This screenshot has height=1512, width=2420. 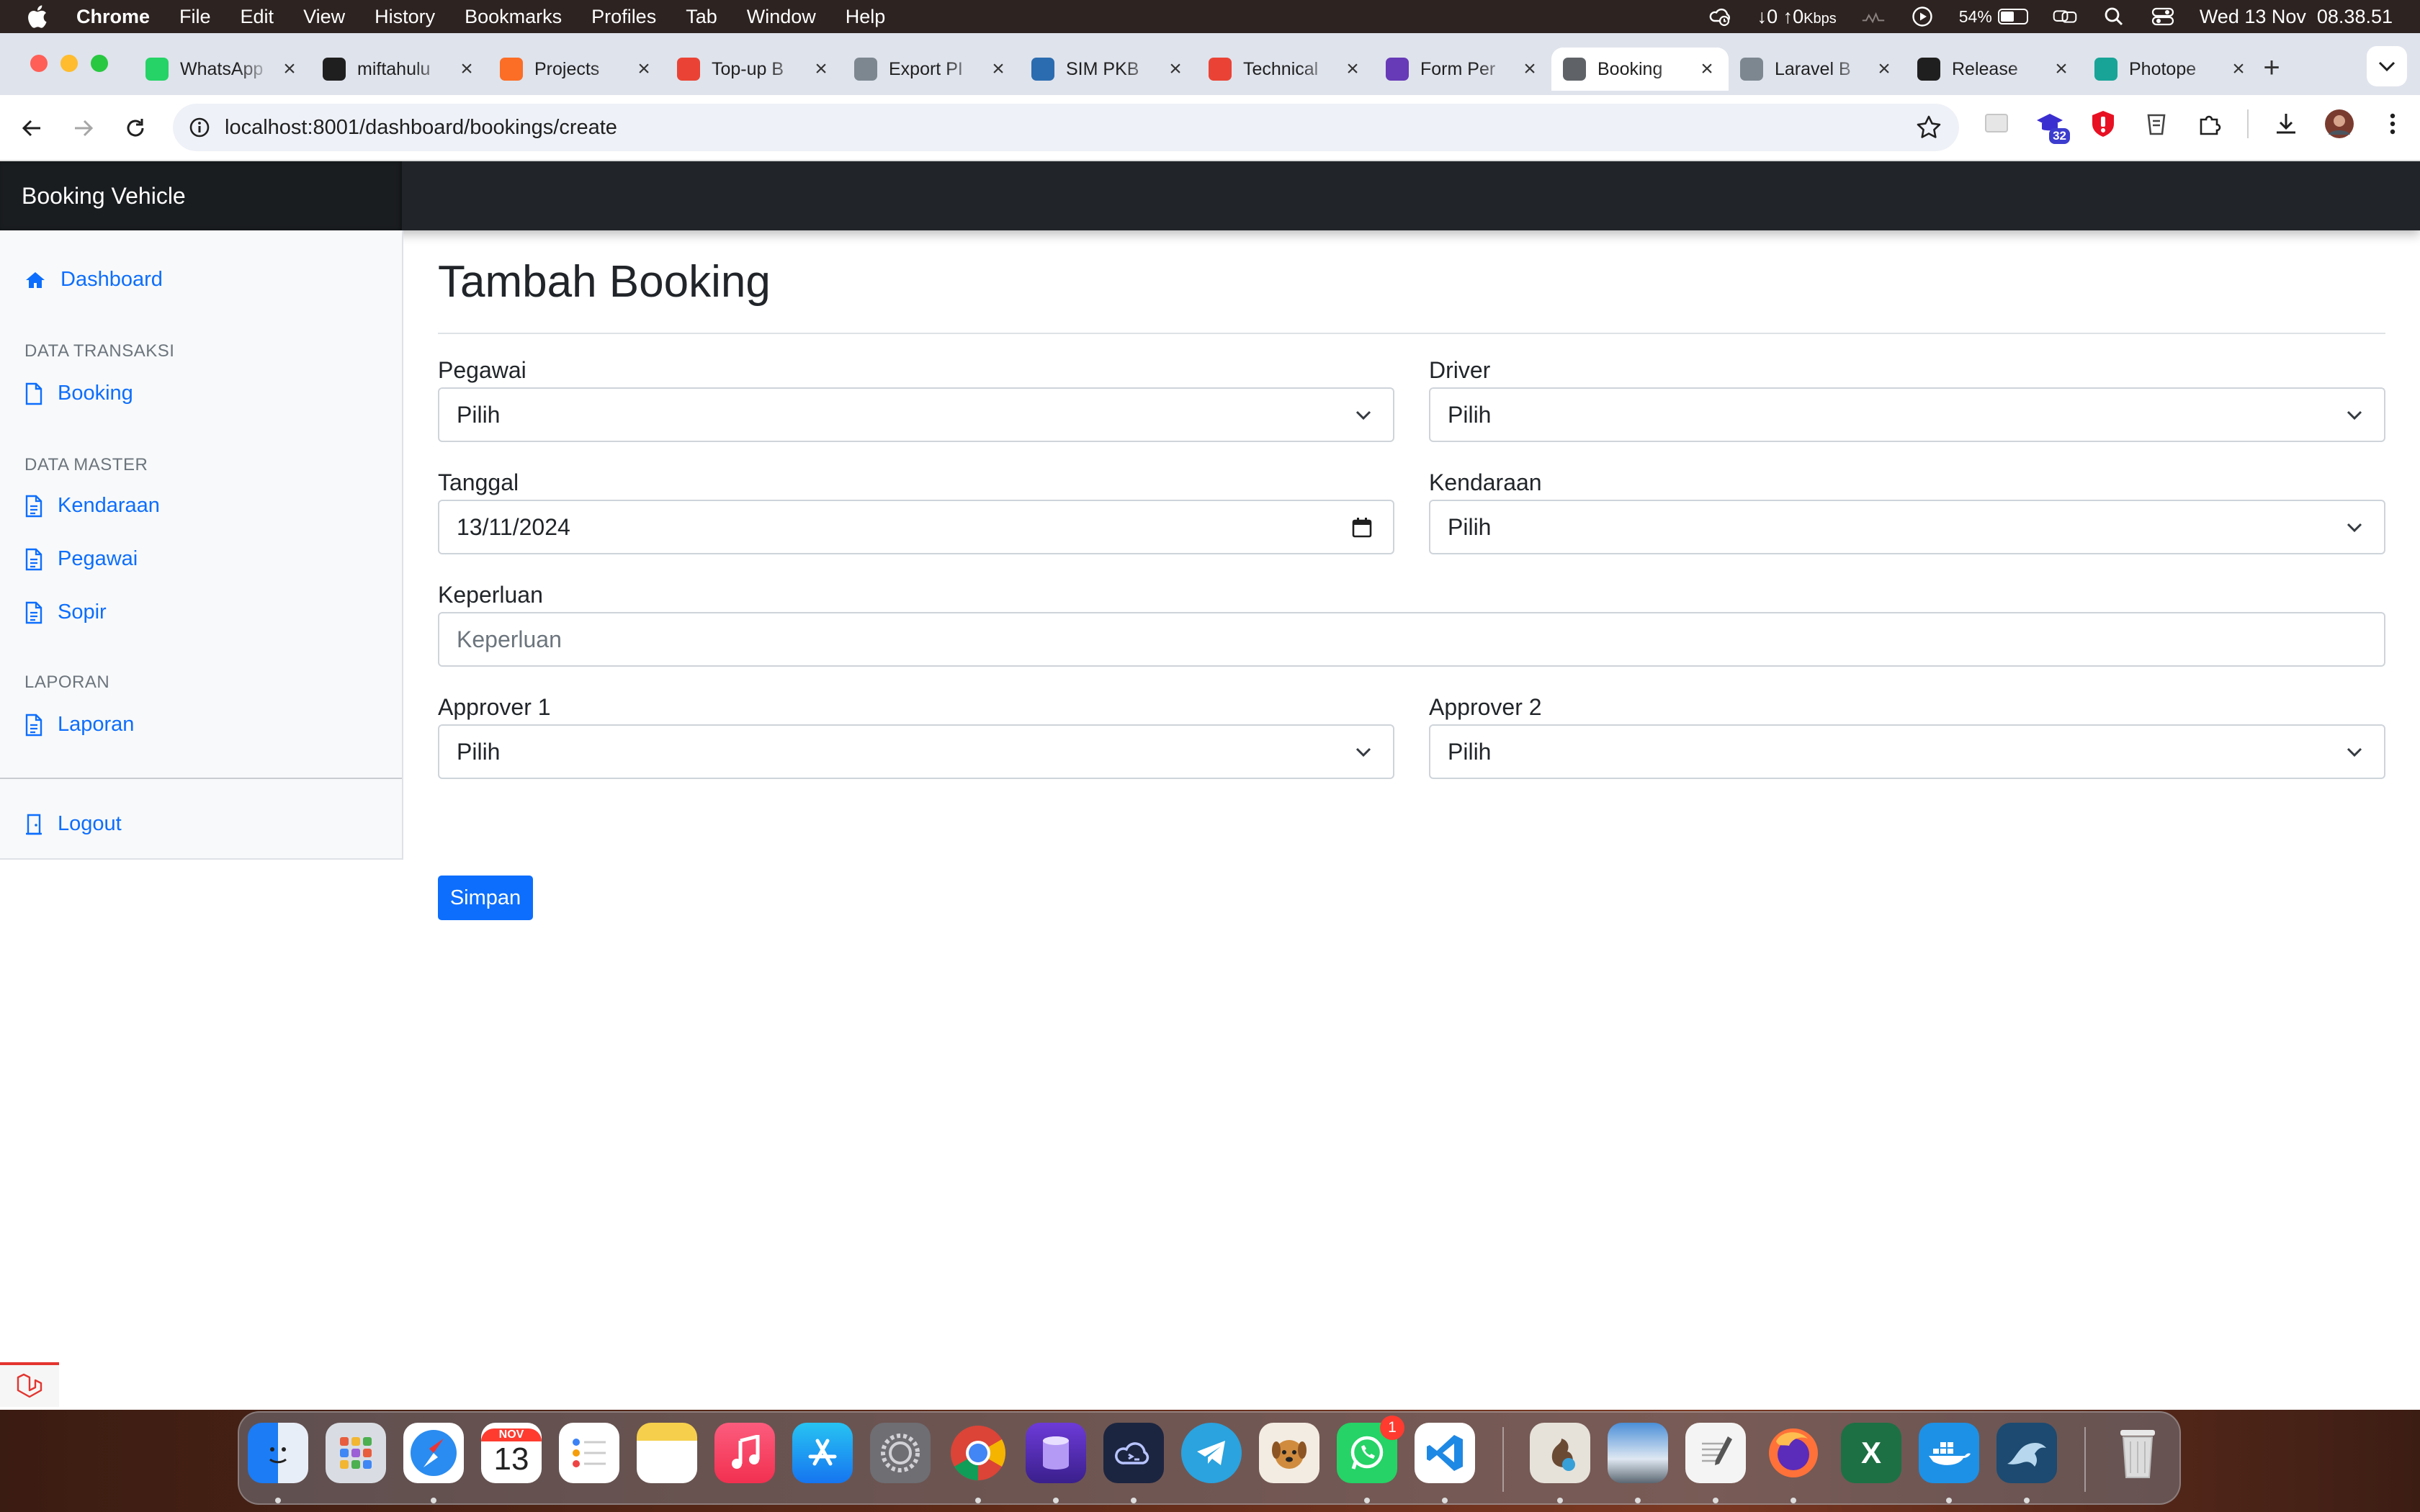 What do you see at coordinates (1817, 69) in the screenshot?
I see `browser-tab: Laravel B ×` at bounding box center [1817, 69].